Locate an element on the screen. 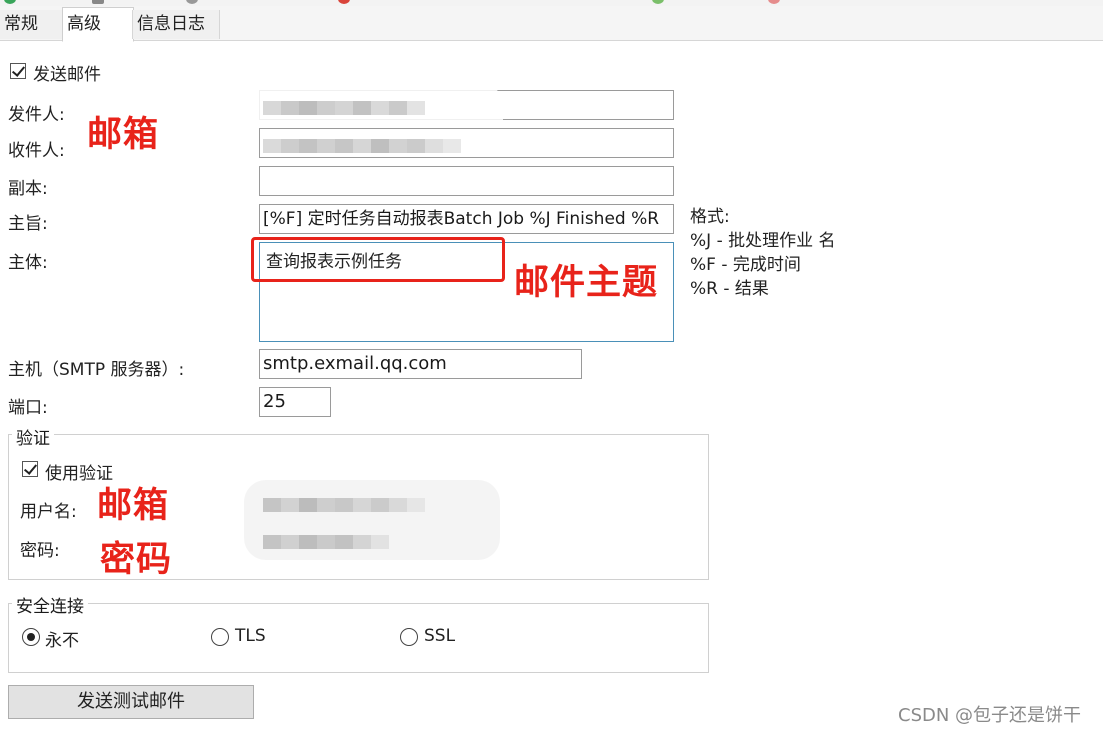 This screenshot has width=1103, height=732. format-hint-r: %R - 结果 is located at coordinates (729, 289).